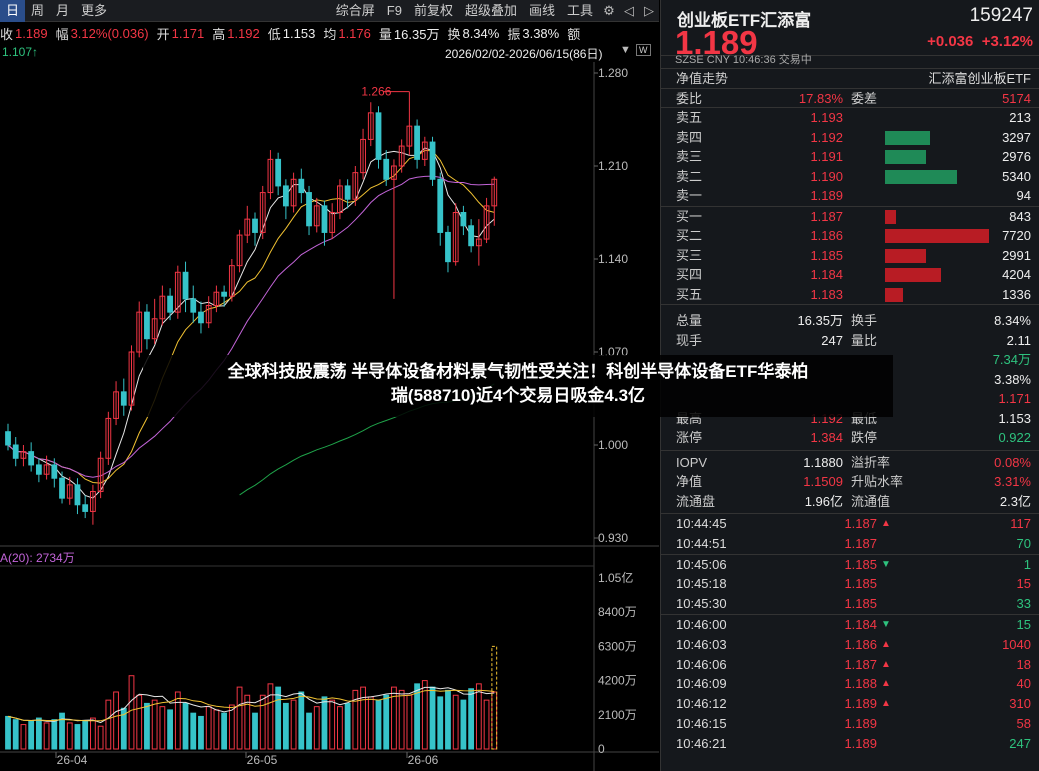  I want to click on period-day-button: 日, so click(13, 11).